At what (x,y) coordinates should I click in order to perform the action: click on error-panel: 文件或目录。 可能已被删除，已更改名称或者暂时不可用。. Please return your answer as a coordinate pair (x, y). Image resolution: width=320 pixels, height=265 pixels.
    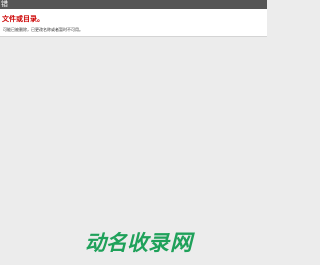
    Looking at the image, I should click on (133, 23).